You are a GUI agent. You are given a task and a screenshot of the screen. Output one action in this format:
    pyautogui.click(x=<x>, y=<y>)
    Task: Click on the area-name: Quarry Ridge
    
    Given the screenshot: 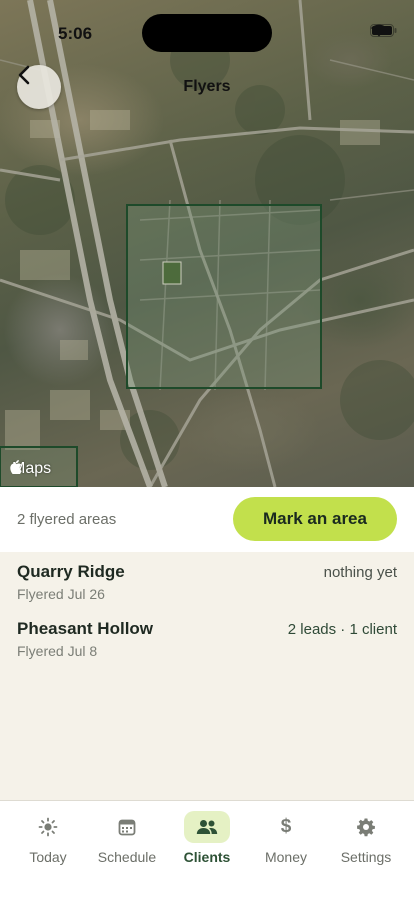 What is the action you would take?
    pyautogui.click(x=71, y=571)
    